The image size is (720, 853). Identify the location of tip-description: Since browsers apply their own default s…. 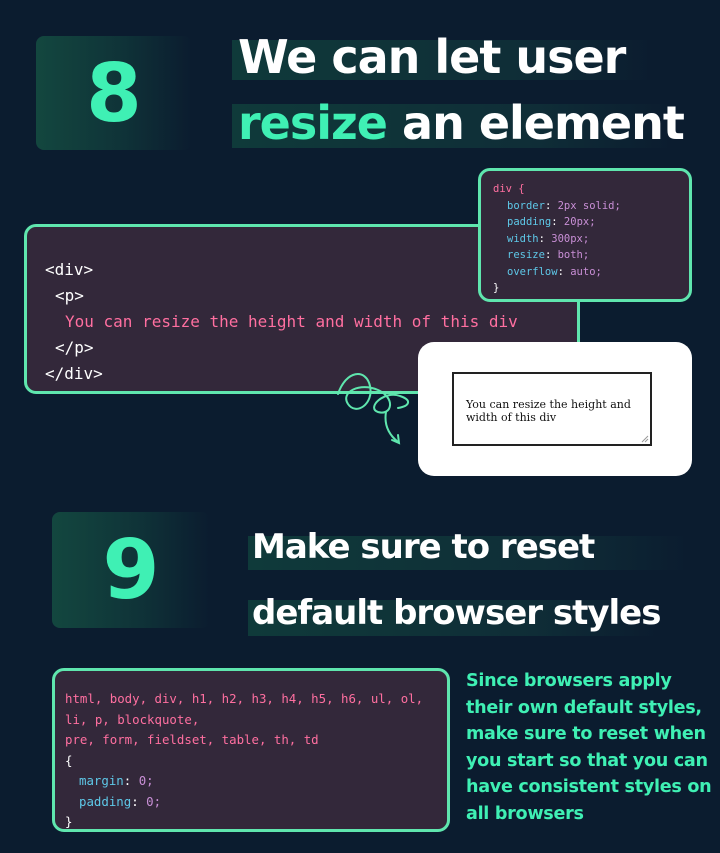
(589, 747).